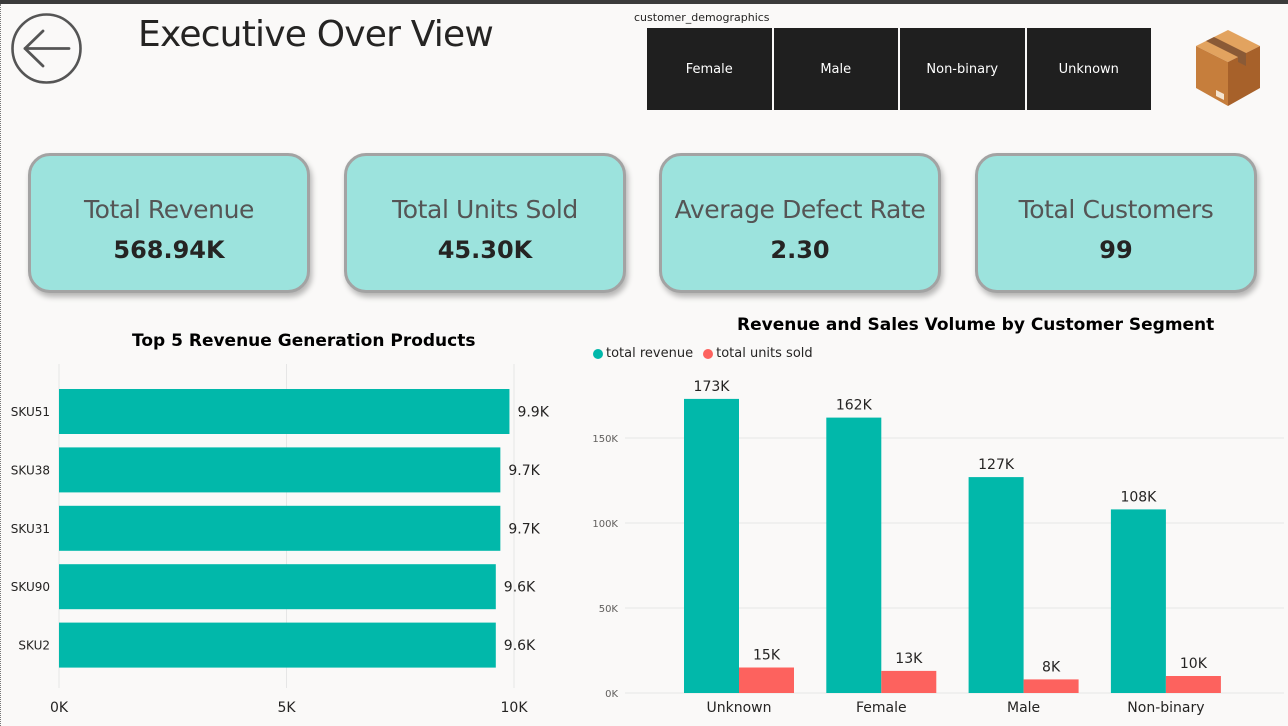 The width and height of the screenshot is (1288, 726). Describe the element at coordinates (169, 250) in the screenshot. I see `kpi-value: 568.94K` at that location.